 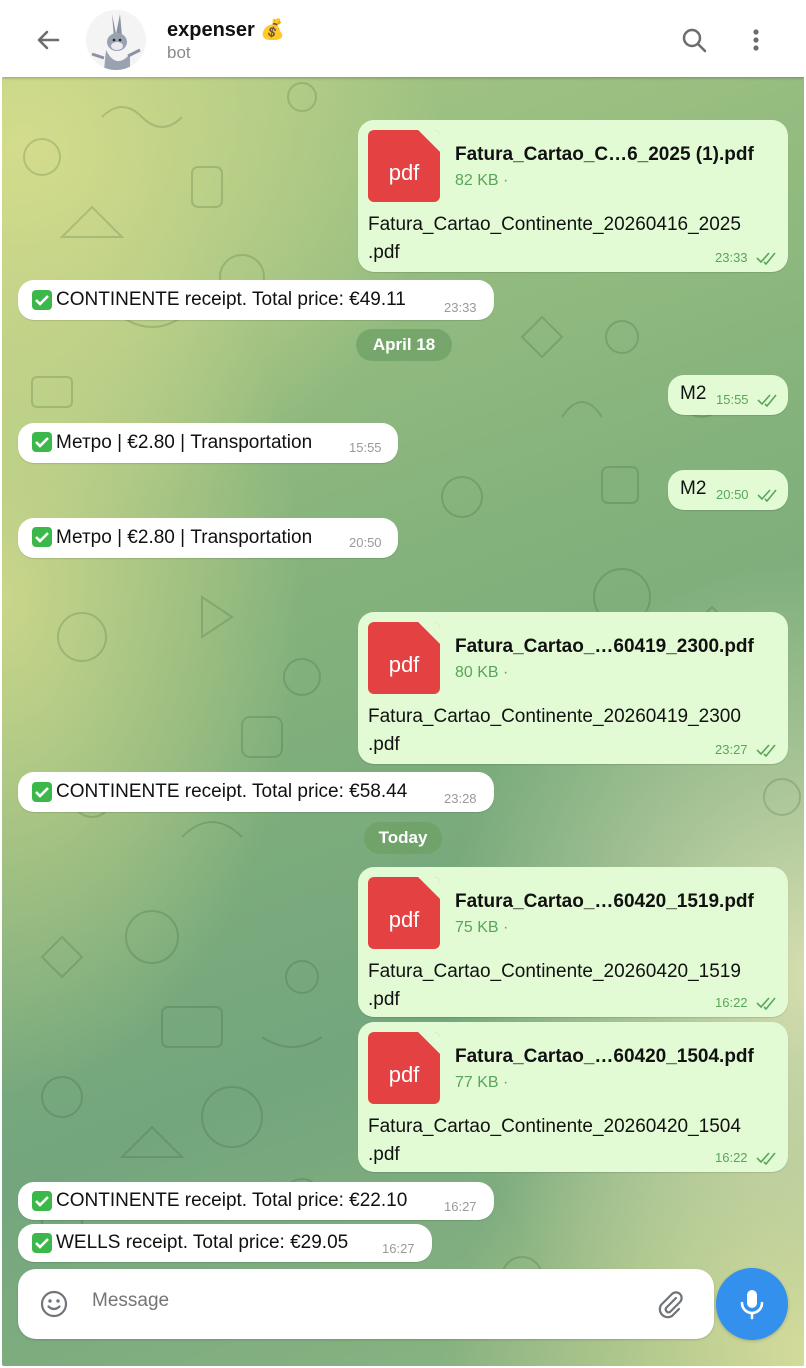 What do you see at coordinates (460, 798) in the screenshot?
I see `message-time: 23:28` at bounding box center [460, 798].